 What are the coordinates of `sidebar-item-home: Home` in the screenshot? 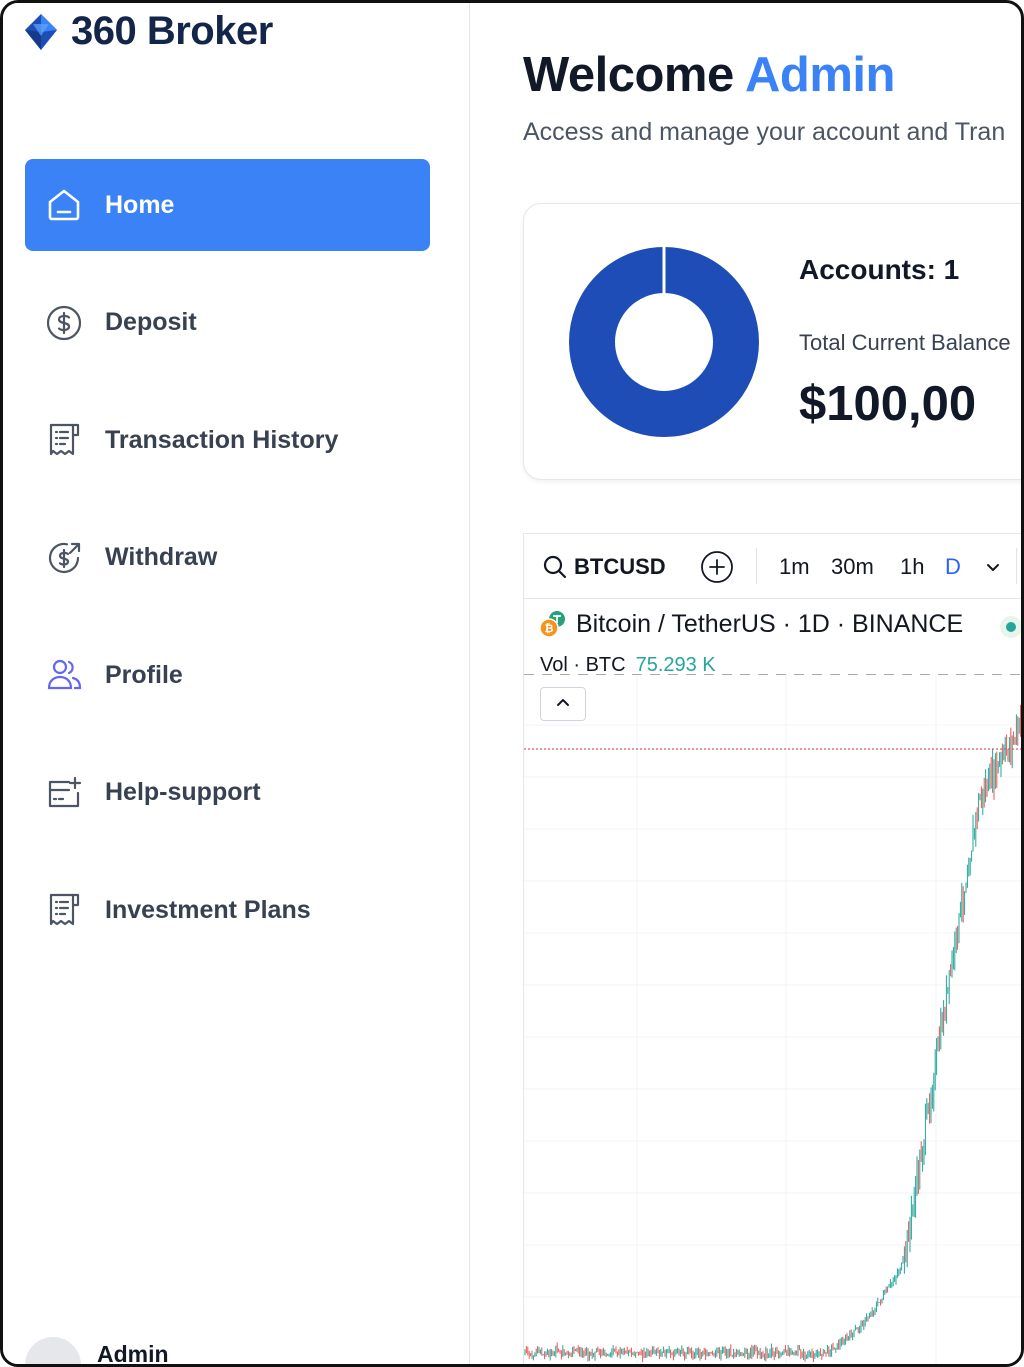 It's located at (227, 205).